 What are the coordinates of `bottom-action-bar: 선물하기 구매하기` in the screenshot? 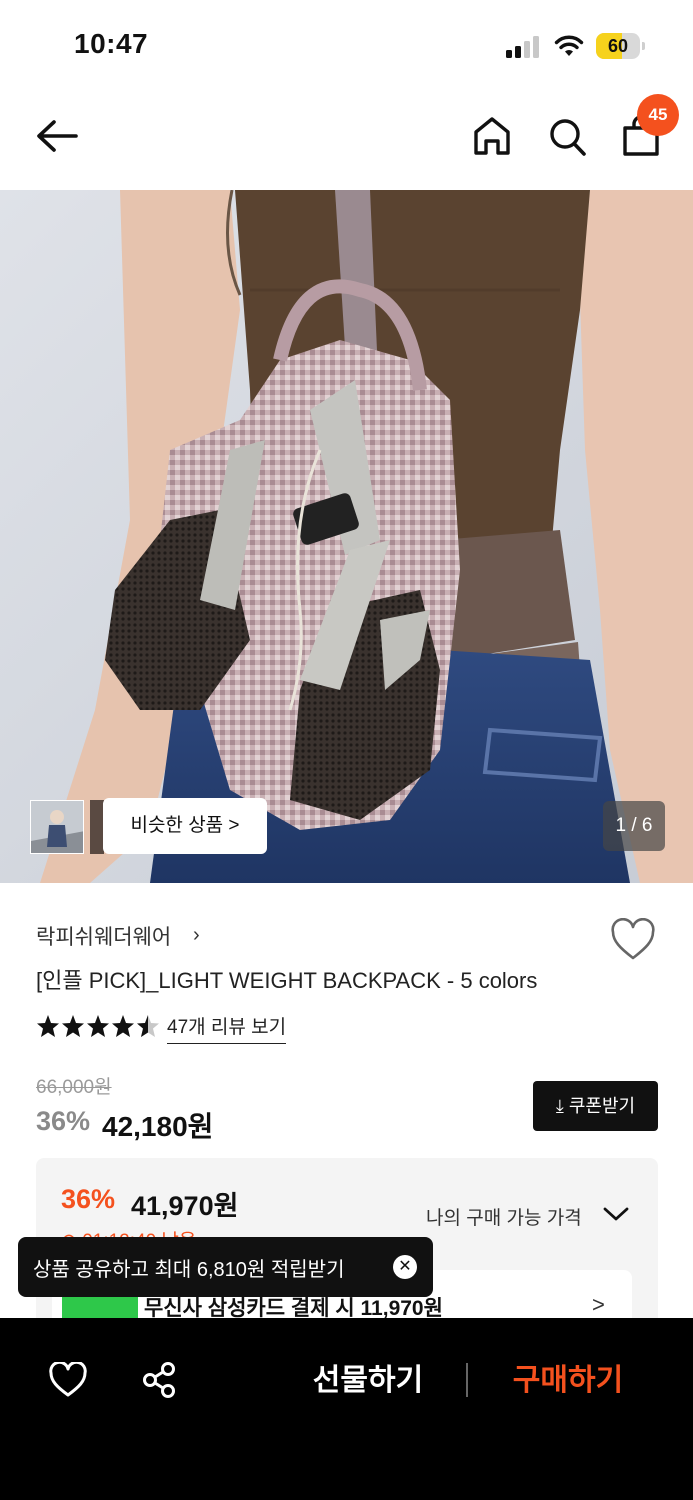 It's located at (346, 1409).